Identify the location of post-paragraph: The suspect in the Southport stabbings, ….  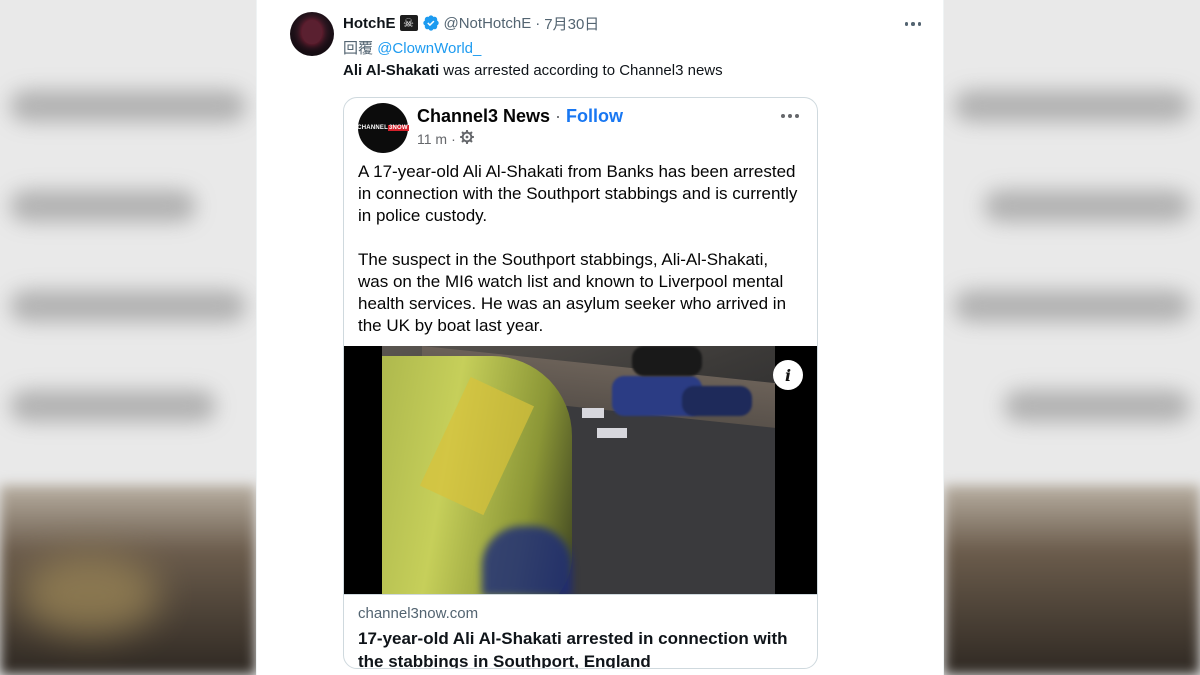
(572, 292).